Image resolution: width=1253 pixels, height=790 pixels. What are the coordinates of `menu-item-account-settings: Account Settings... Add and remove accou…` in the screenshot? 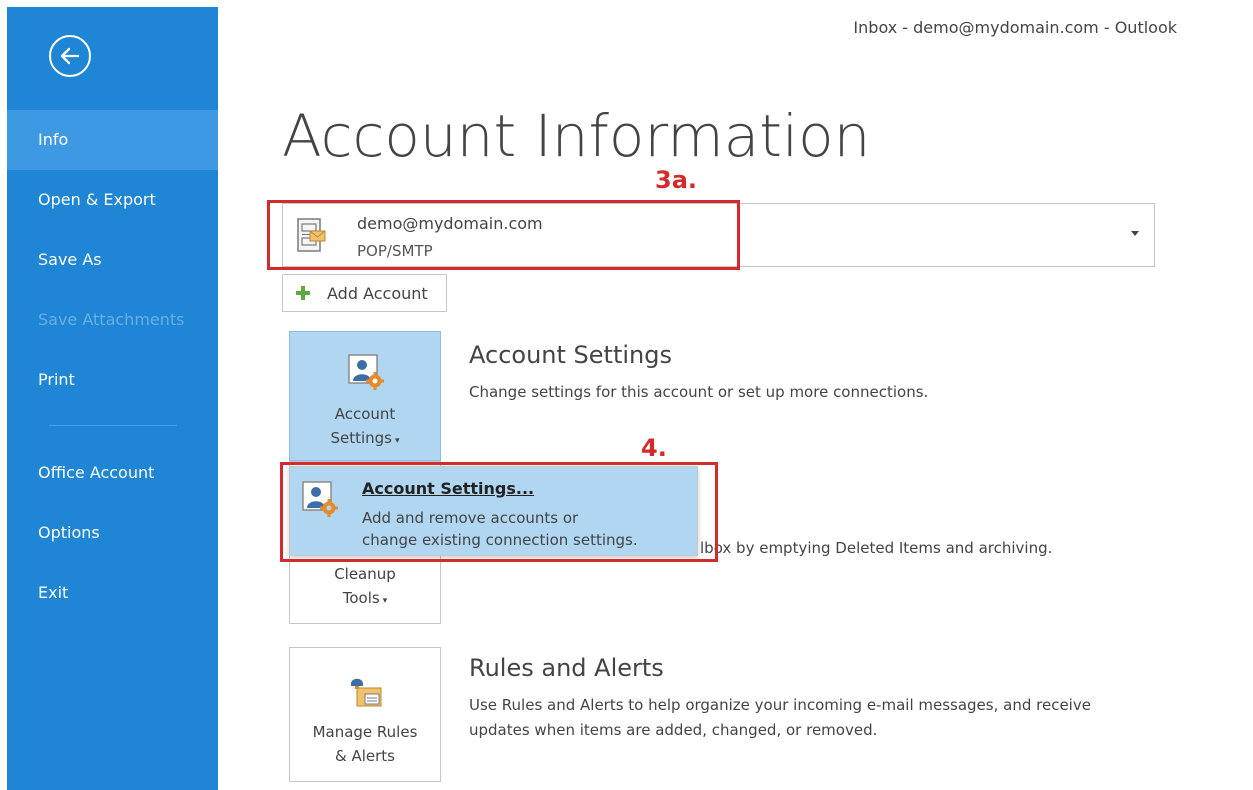 It's located at (493, 511).